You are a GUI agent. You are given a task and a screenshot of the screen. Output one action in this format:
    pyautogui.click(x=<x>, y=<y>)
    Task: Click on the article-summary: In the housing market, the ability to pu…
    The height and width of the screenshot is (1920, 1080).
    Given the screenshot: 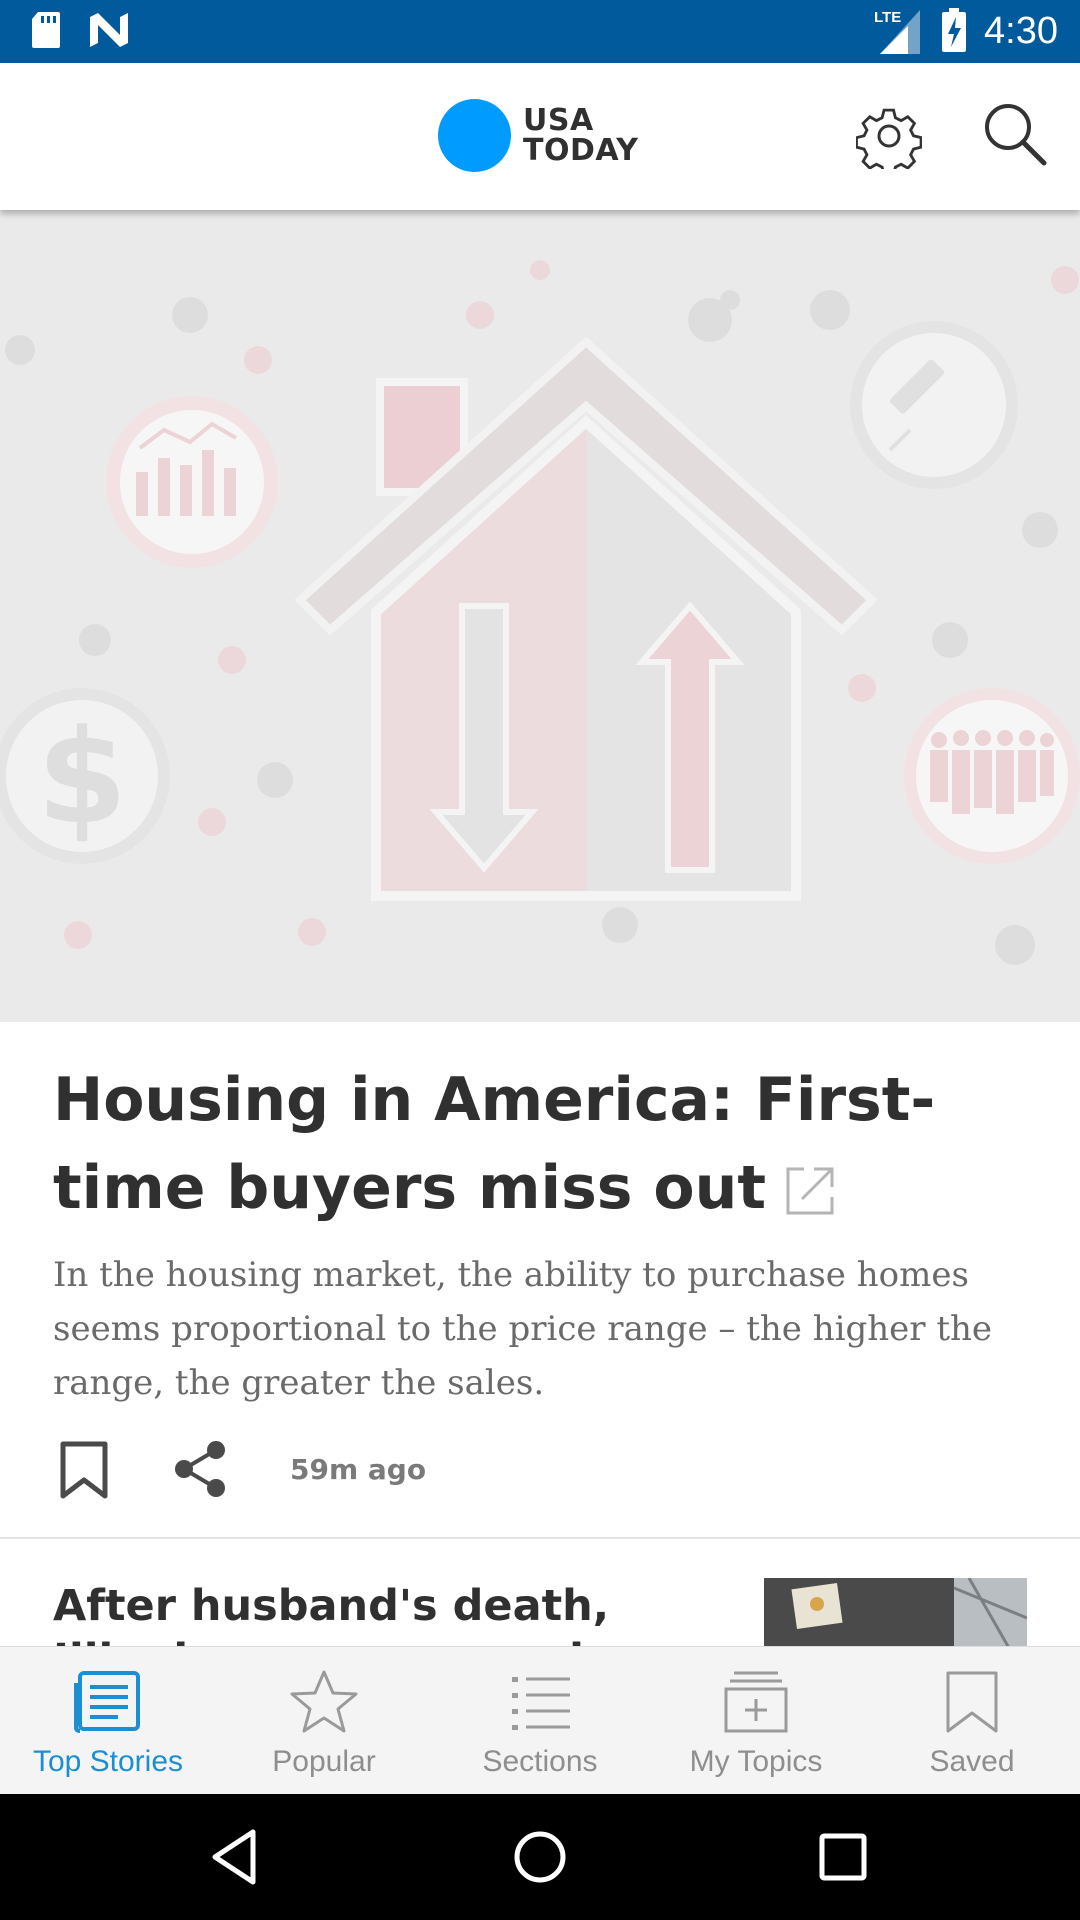 What is the action you would take?
    pyautogui.click(x=523, y=1329)
    